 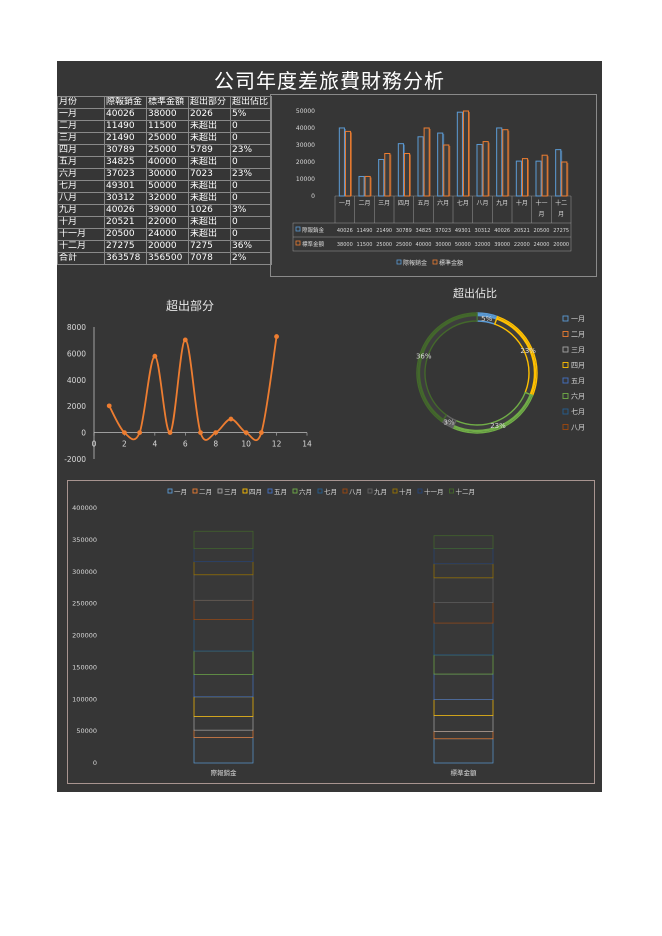 I want to click on data-table-value: 22000, so click(x=522, y=245).